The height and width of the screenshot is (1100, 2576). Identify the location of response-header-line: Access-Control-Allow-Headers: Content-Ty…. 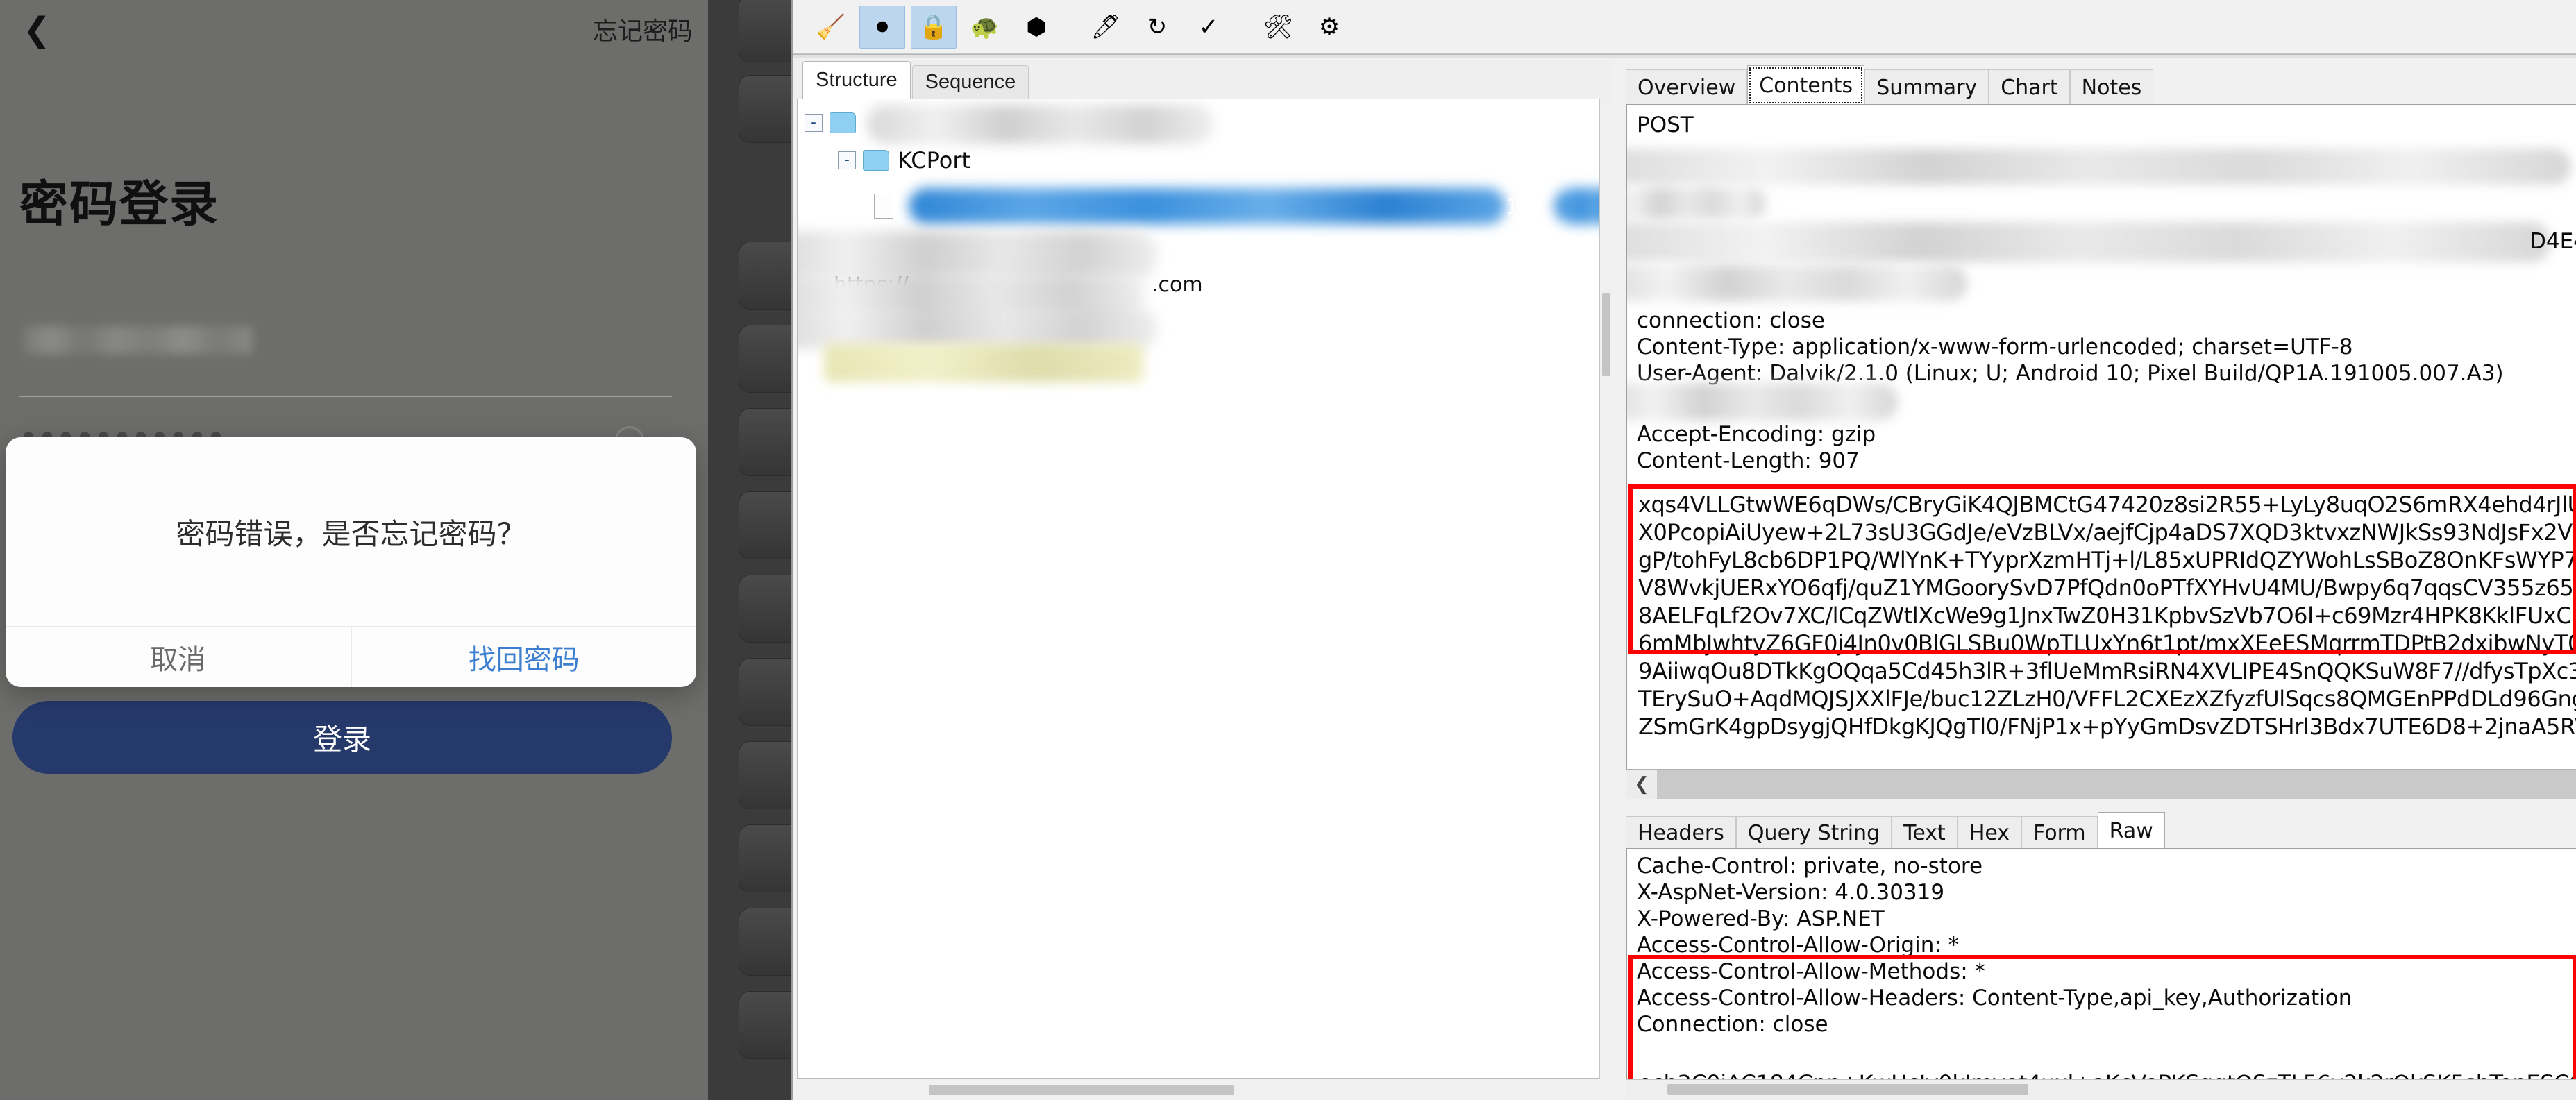
(1994, 998).